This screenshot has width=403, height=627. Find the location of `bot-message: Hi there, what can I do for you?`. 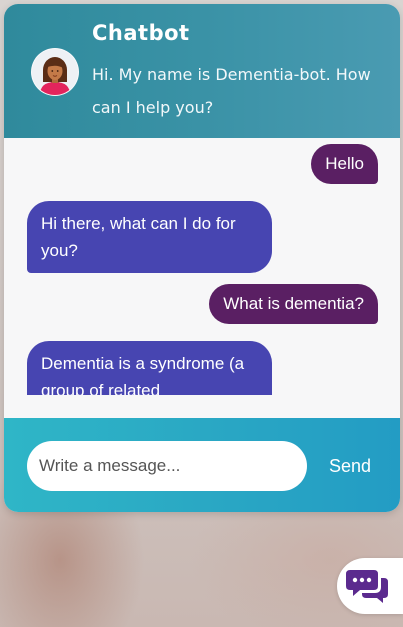

bot-message: Hi there, what can I do for you? is located at coordinates (149, 237).